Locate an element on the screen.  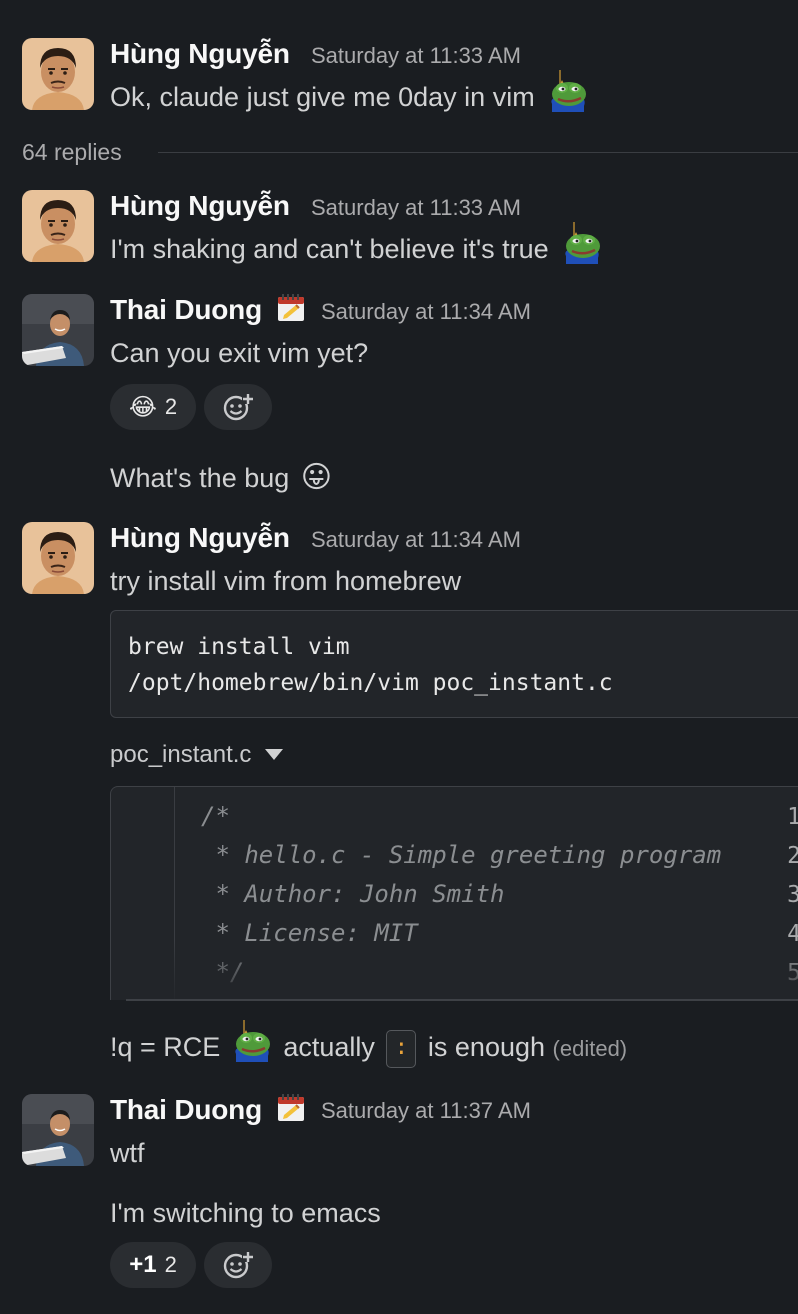
message-text: I'm shaking and can't believe it's true is located at coordinates (356, 250).